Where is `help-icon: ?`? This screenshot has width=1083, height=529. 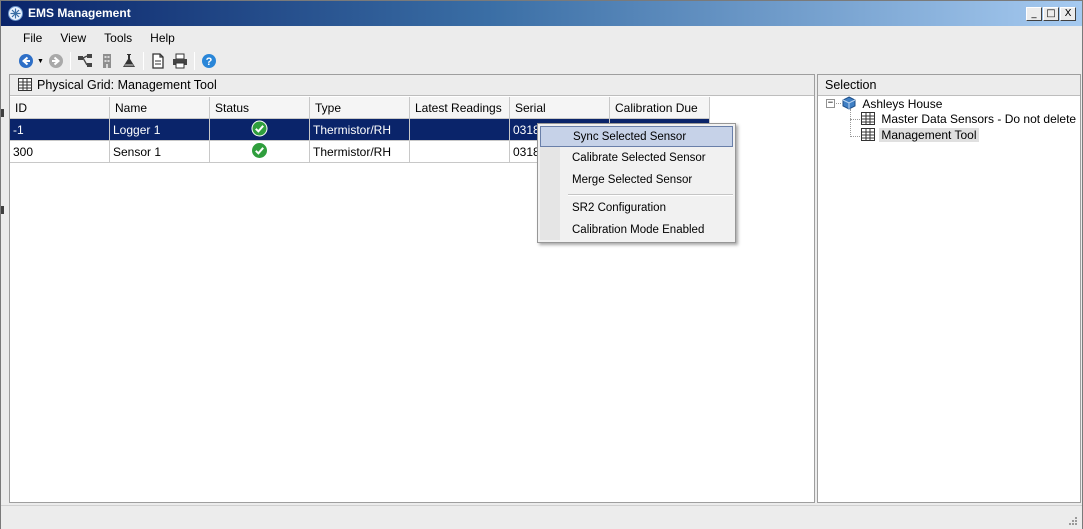
help-icon: ? is located at coordinates (209, 61).